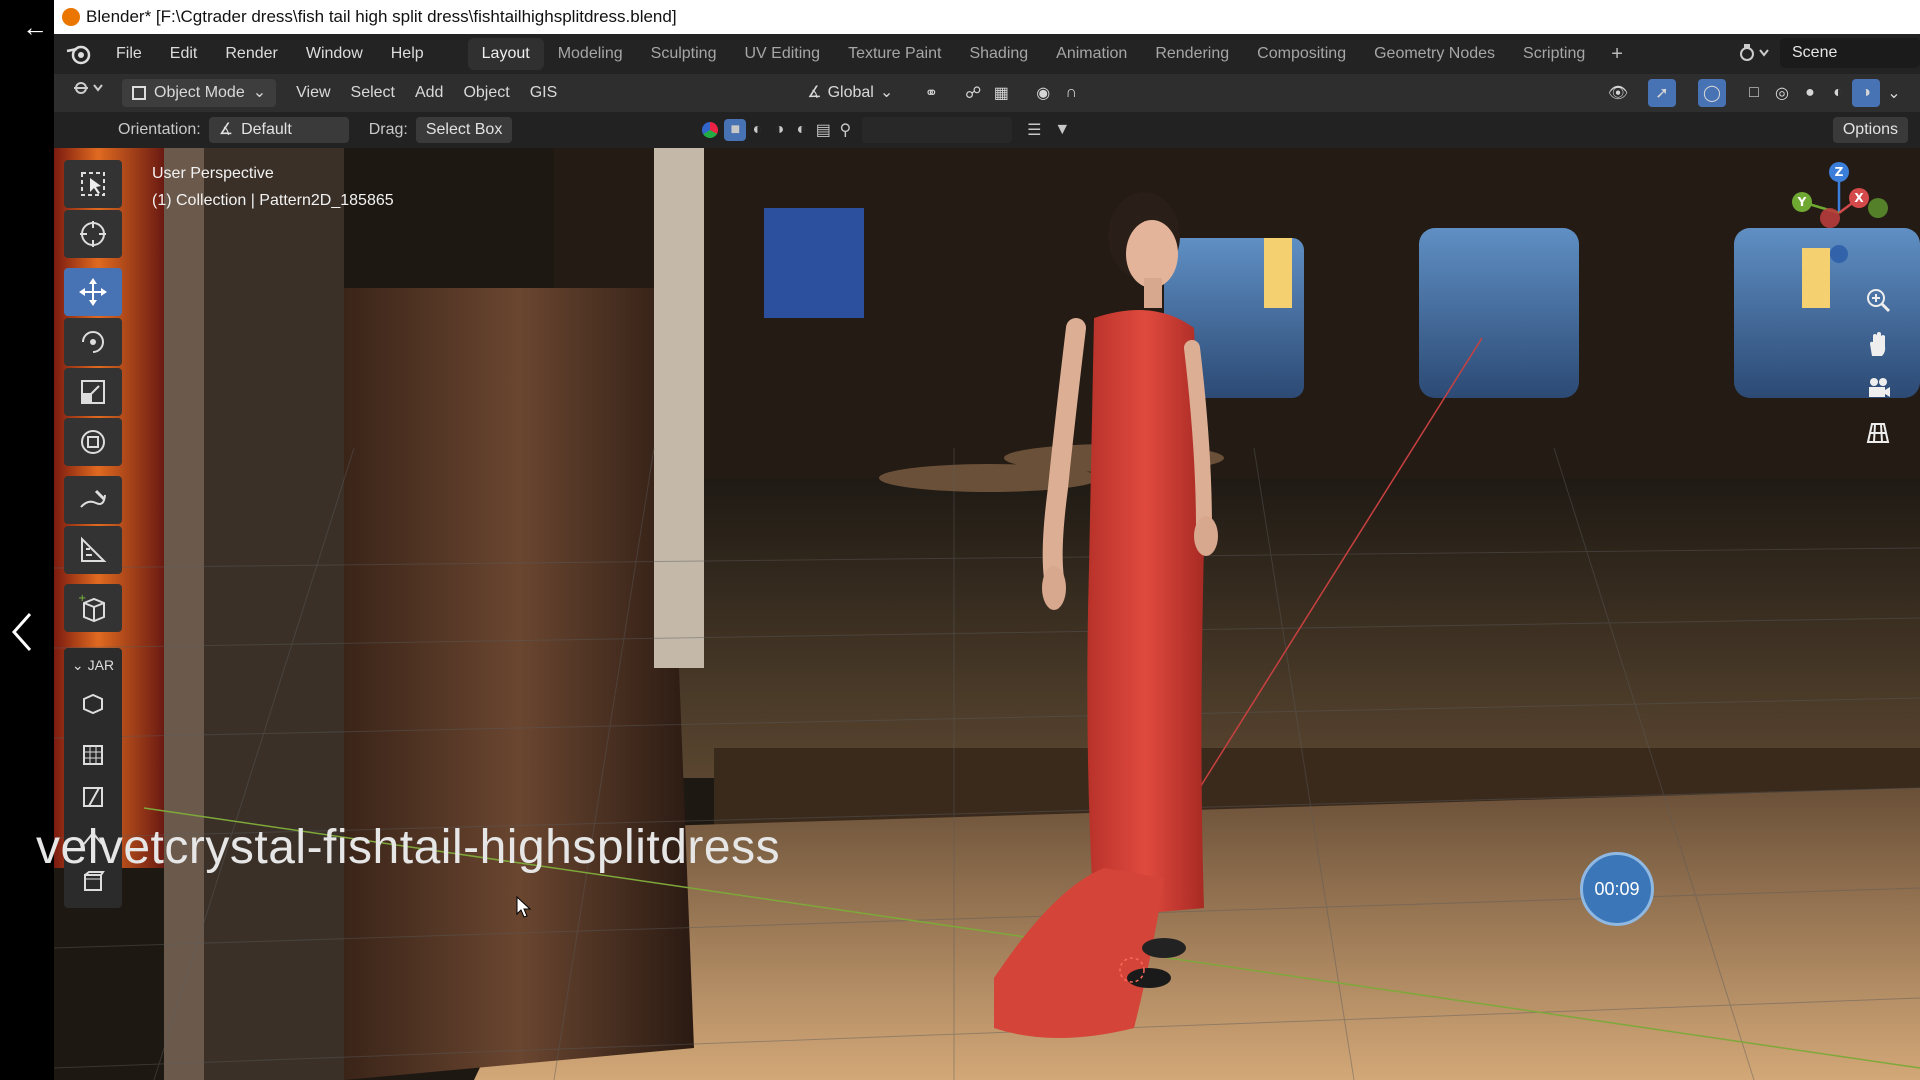 This screenshot has width=1920, height=1080. I want to click on select-mode-invert-icon: ◐, so click(801, 130).